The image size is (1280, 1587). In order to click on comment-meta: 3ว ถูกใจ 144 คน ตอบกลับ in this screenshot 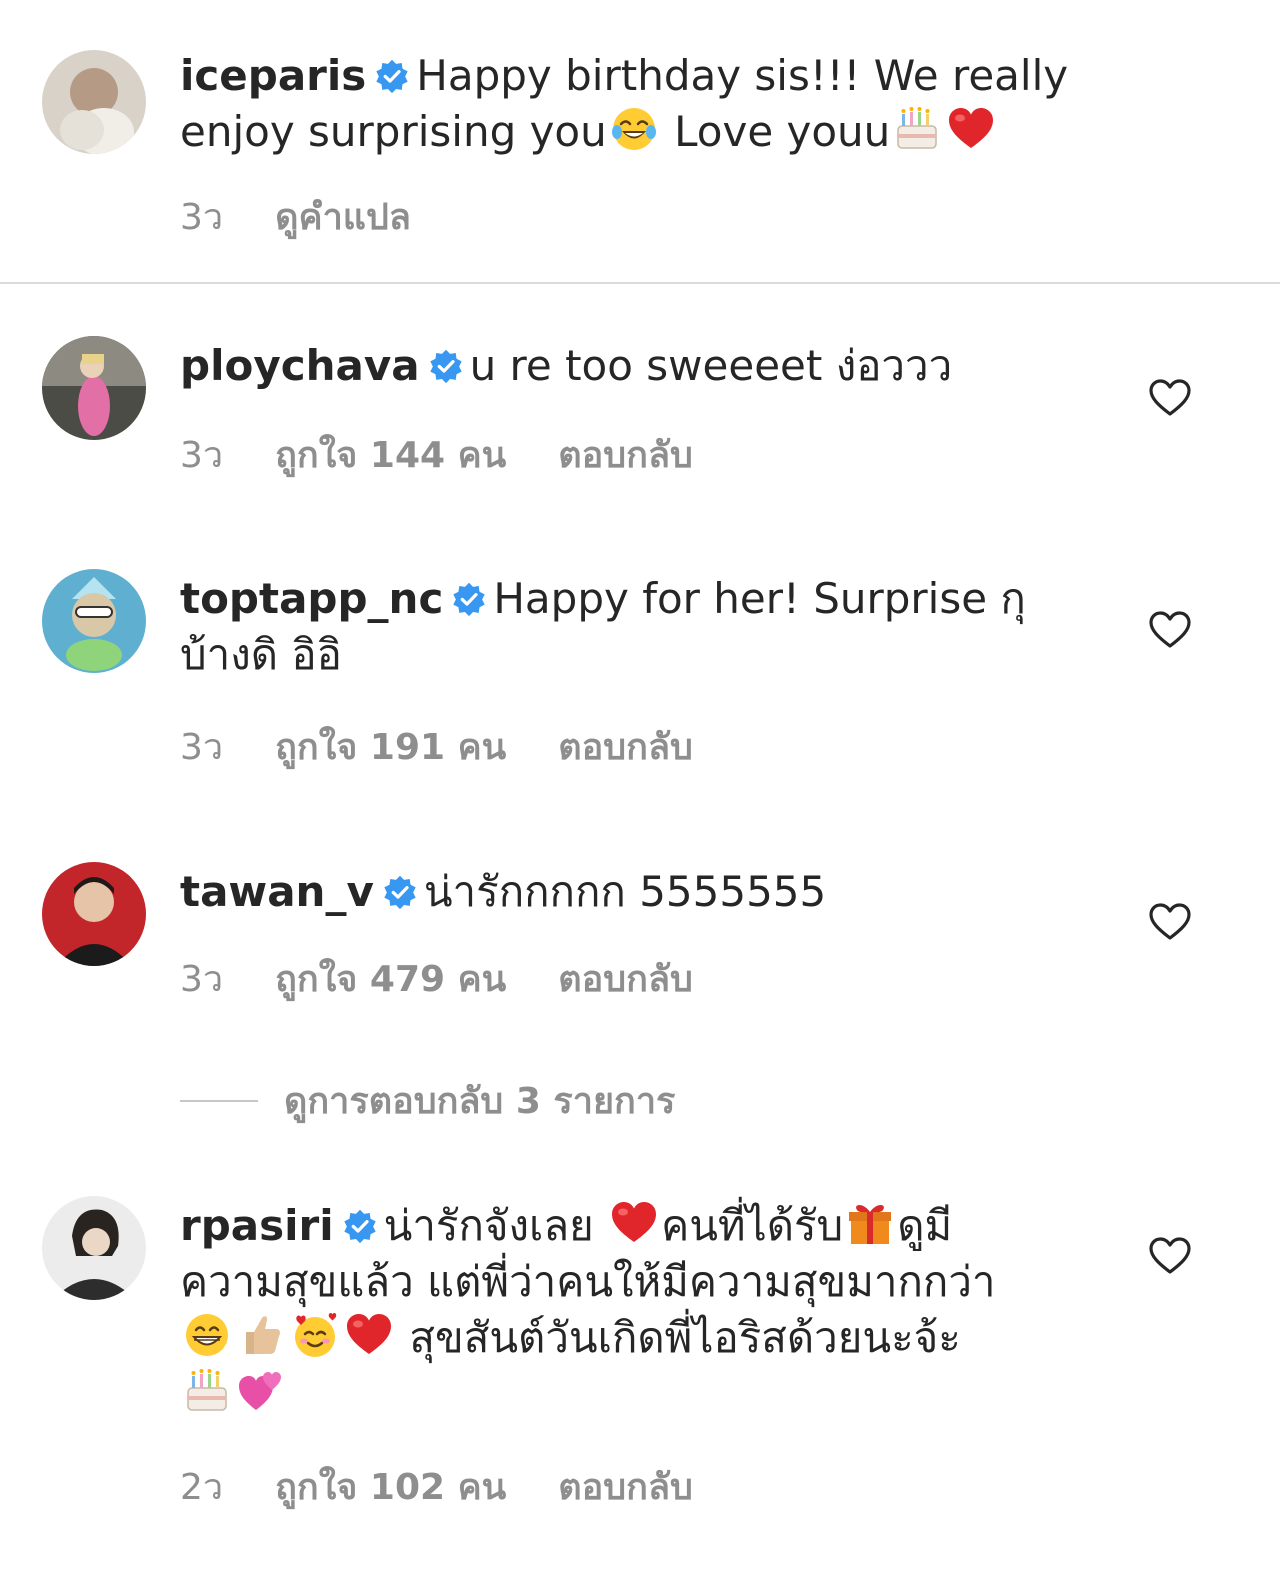, I will do `click(462, 454)`.